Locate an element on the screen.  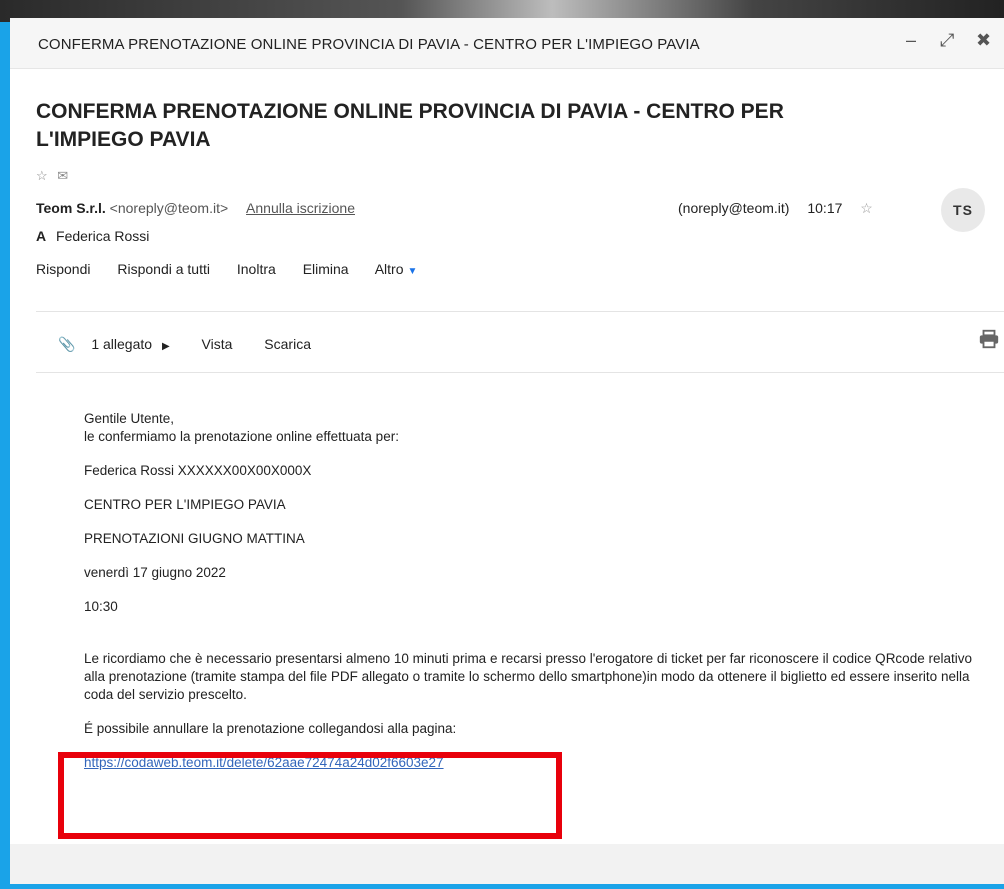
attachment-count: 1 allegato is located at coordinates (121, 344).